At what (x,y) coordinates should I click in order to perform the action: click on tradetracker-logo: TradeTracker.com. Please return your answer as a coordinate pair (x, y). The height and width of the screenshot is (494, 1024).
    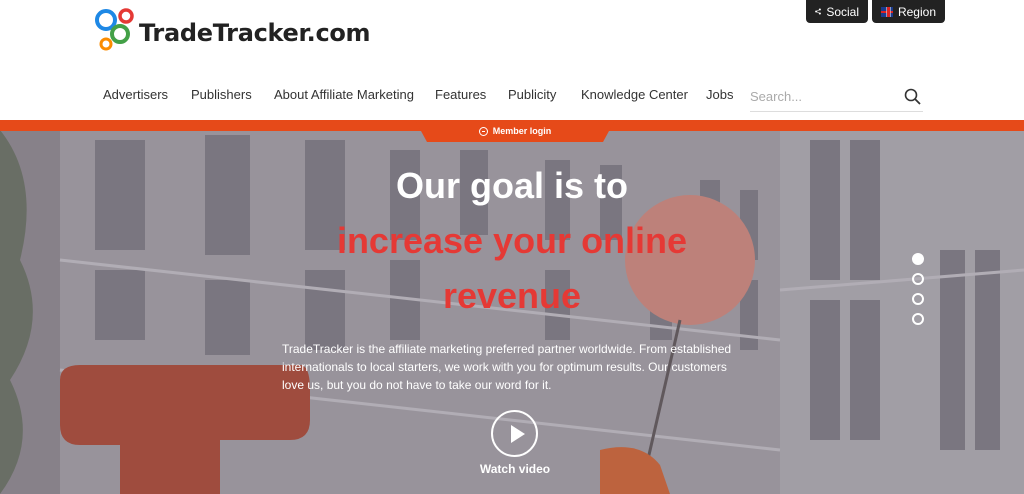
    Looking at the image, I should click on (240, 30).